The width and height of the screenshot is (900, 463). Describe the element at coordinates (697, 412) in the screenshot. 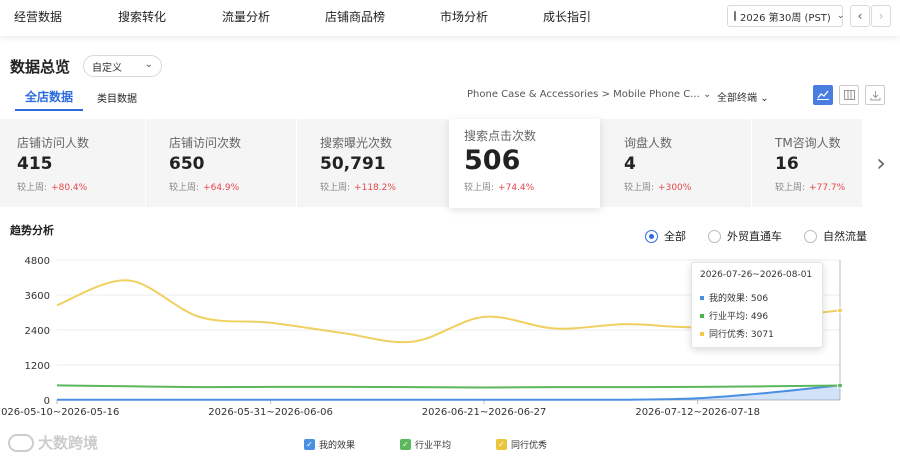

I see `x-tick-label: 2026-07-12~2026-07-18` at that location.